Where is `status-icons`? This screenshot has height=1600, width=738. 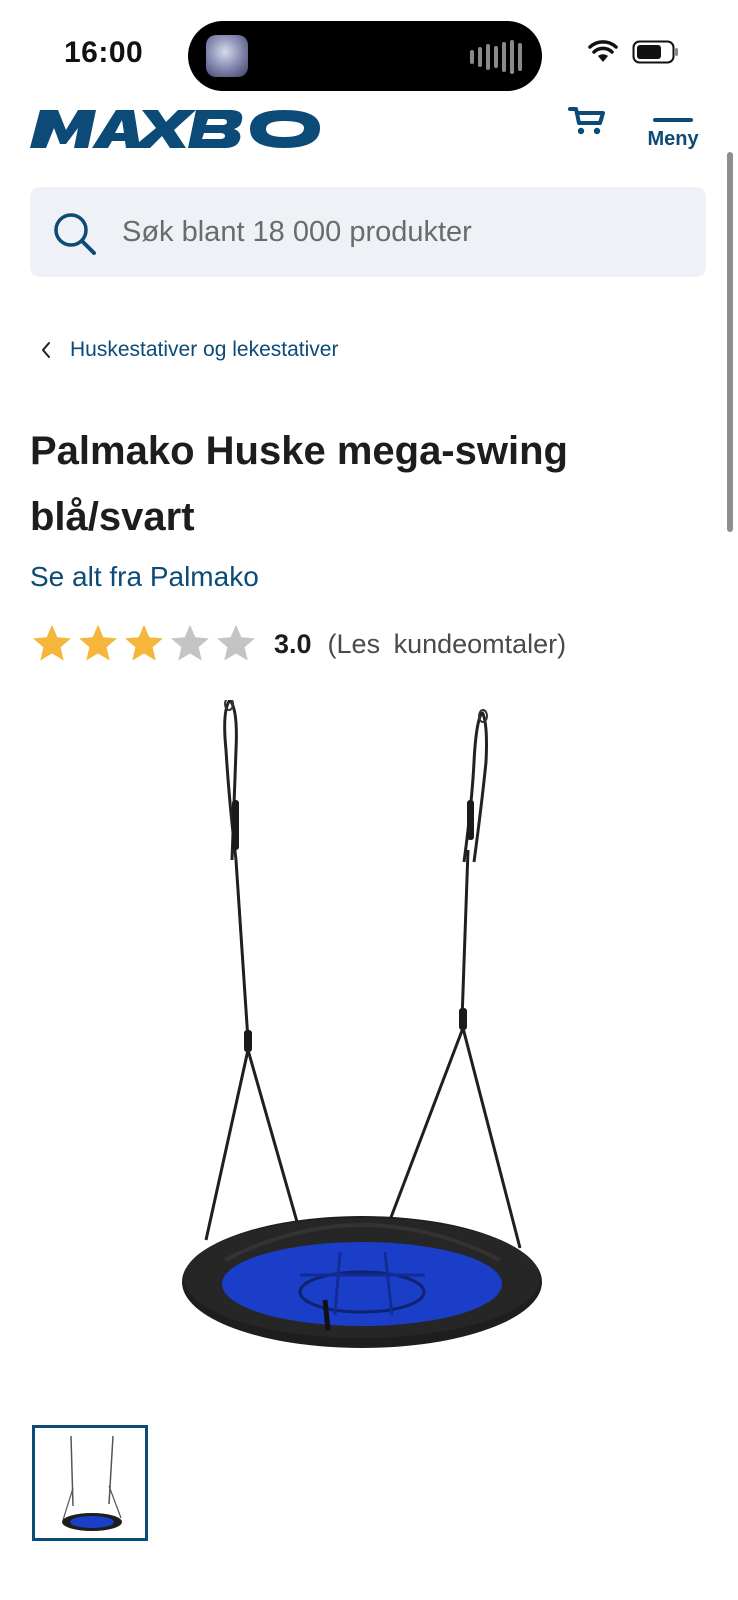 status-icons is located at coordinates (634, 52).